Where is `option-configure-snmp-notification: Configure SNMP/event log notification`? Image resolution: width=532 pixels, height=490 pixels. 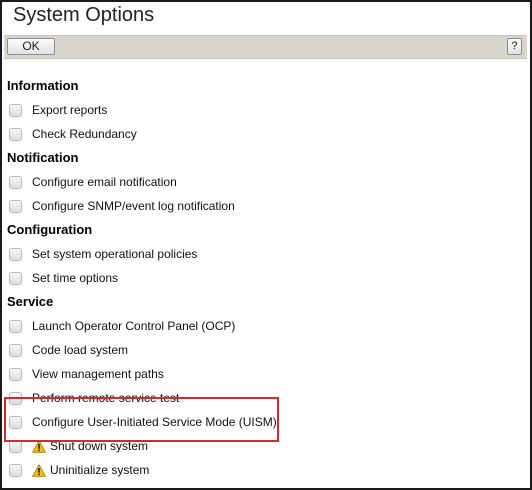
option-configure-snmp-notification: Configure SNMP/event log notification is located at coordinates (266, 206).